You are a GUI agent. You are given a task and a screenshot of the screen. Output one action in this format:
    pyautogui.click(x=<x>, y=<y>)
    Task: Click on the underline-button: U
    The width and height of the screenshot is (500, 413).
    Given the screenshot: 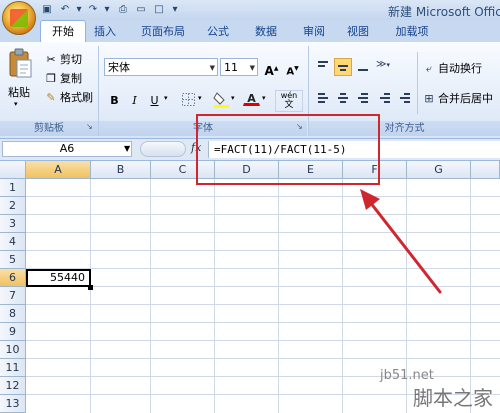 What is the action you would take?
    pyautogui.click(x=154, y=99)
    